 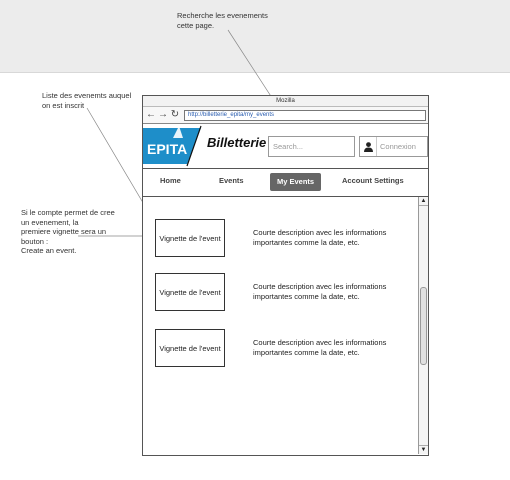 What do you see at coordinates (163, 115) in the screenshot?
I see `arrow-right-icon: →` at bounding box center [163, 115].